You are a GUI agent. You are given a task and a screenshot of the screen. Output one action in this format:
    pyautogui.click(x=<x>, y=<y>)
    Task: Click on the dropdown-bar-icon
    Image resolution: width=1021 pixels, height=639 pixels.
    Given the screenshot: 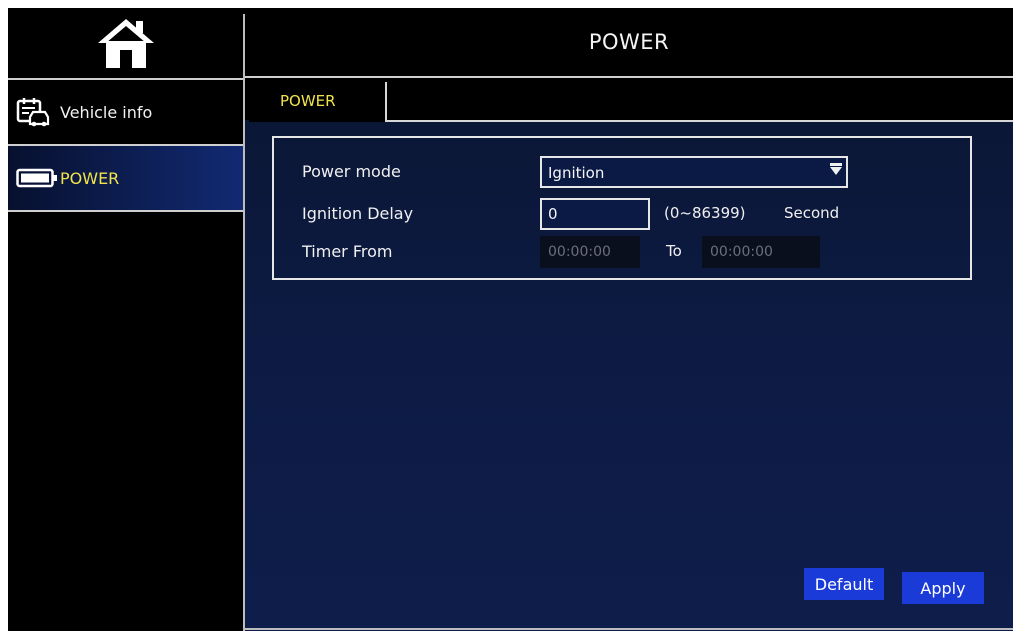 What is the action you would take?
    pyautogui.click(x=836, y=164)
    